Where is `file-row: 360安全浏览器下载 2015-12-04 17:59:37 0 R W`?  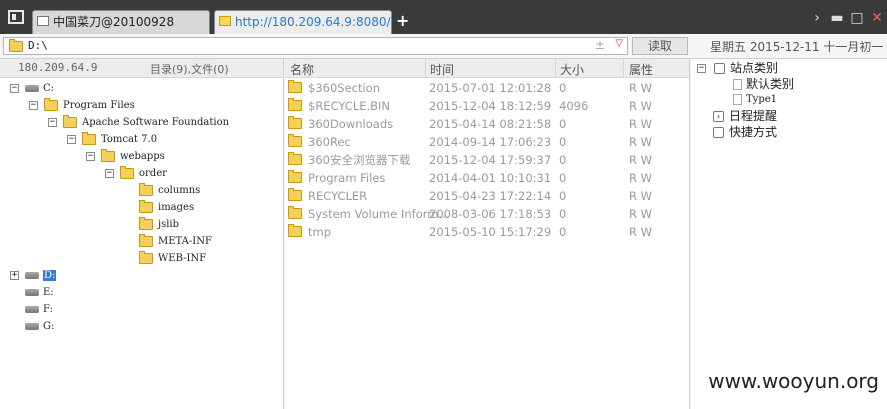 file-row: 360安全浏览器下载 2015-12-04 17:59:37 0 R W is located at coordinates (487, 160).